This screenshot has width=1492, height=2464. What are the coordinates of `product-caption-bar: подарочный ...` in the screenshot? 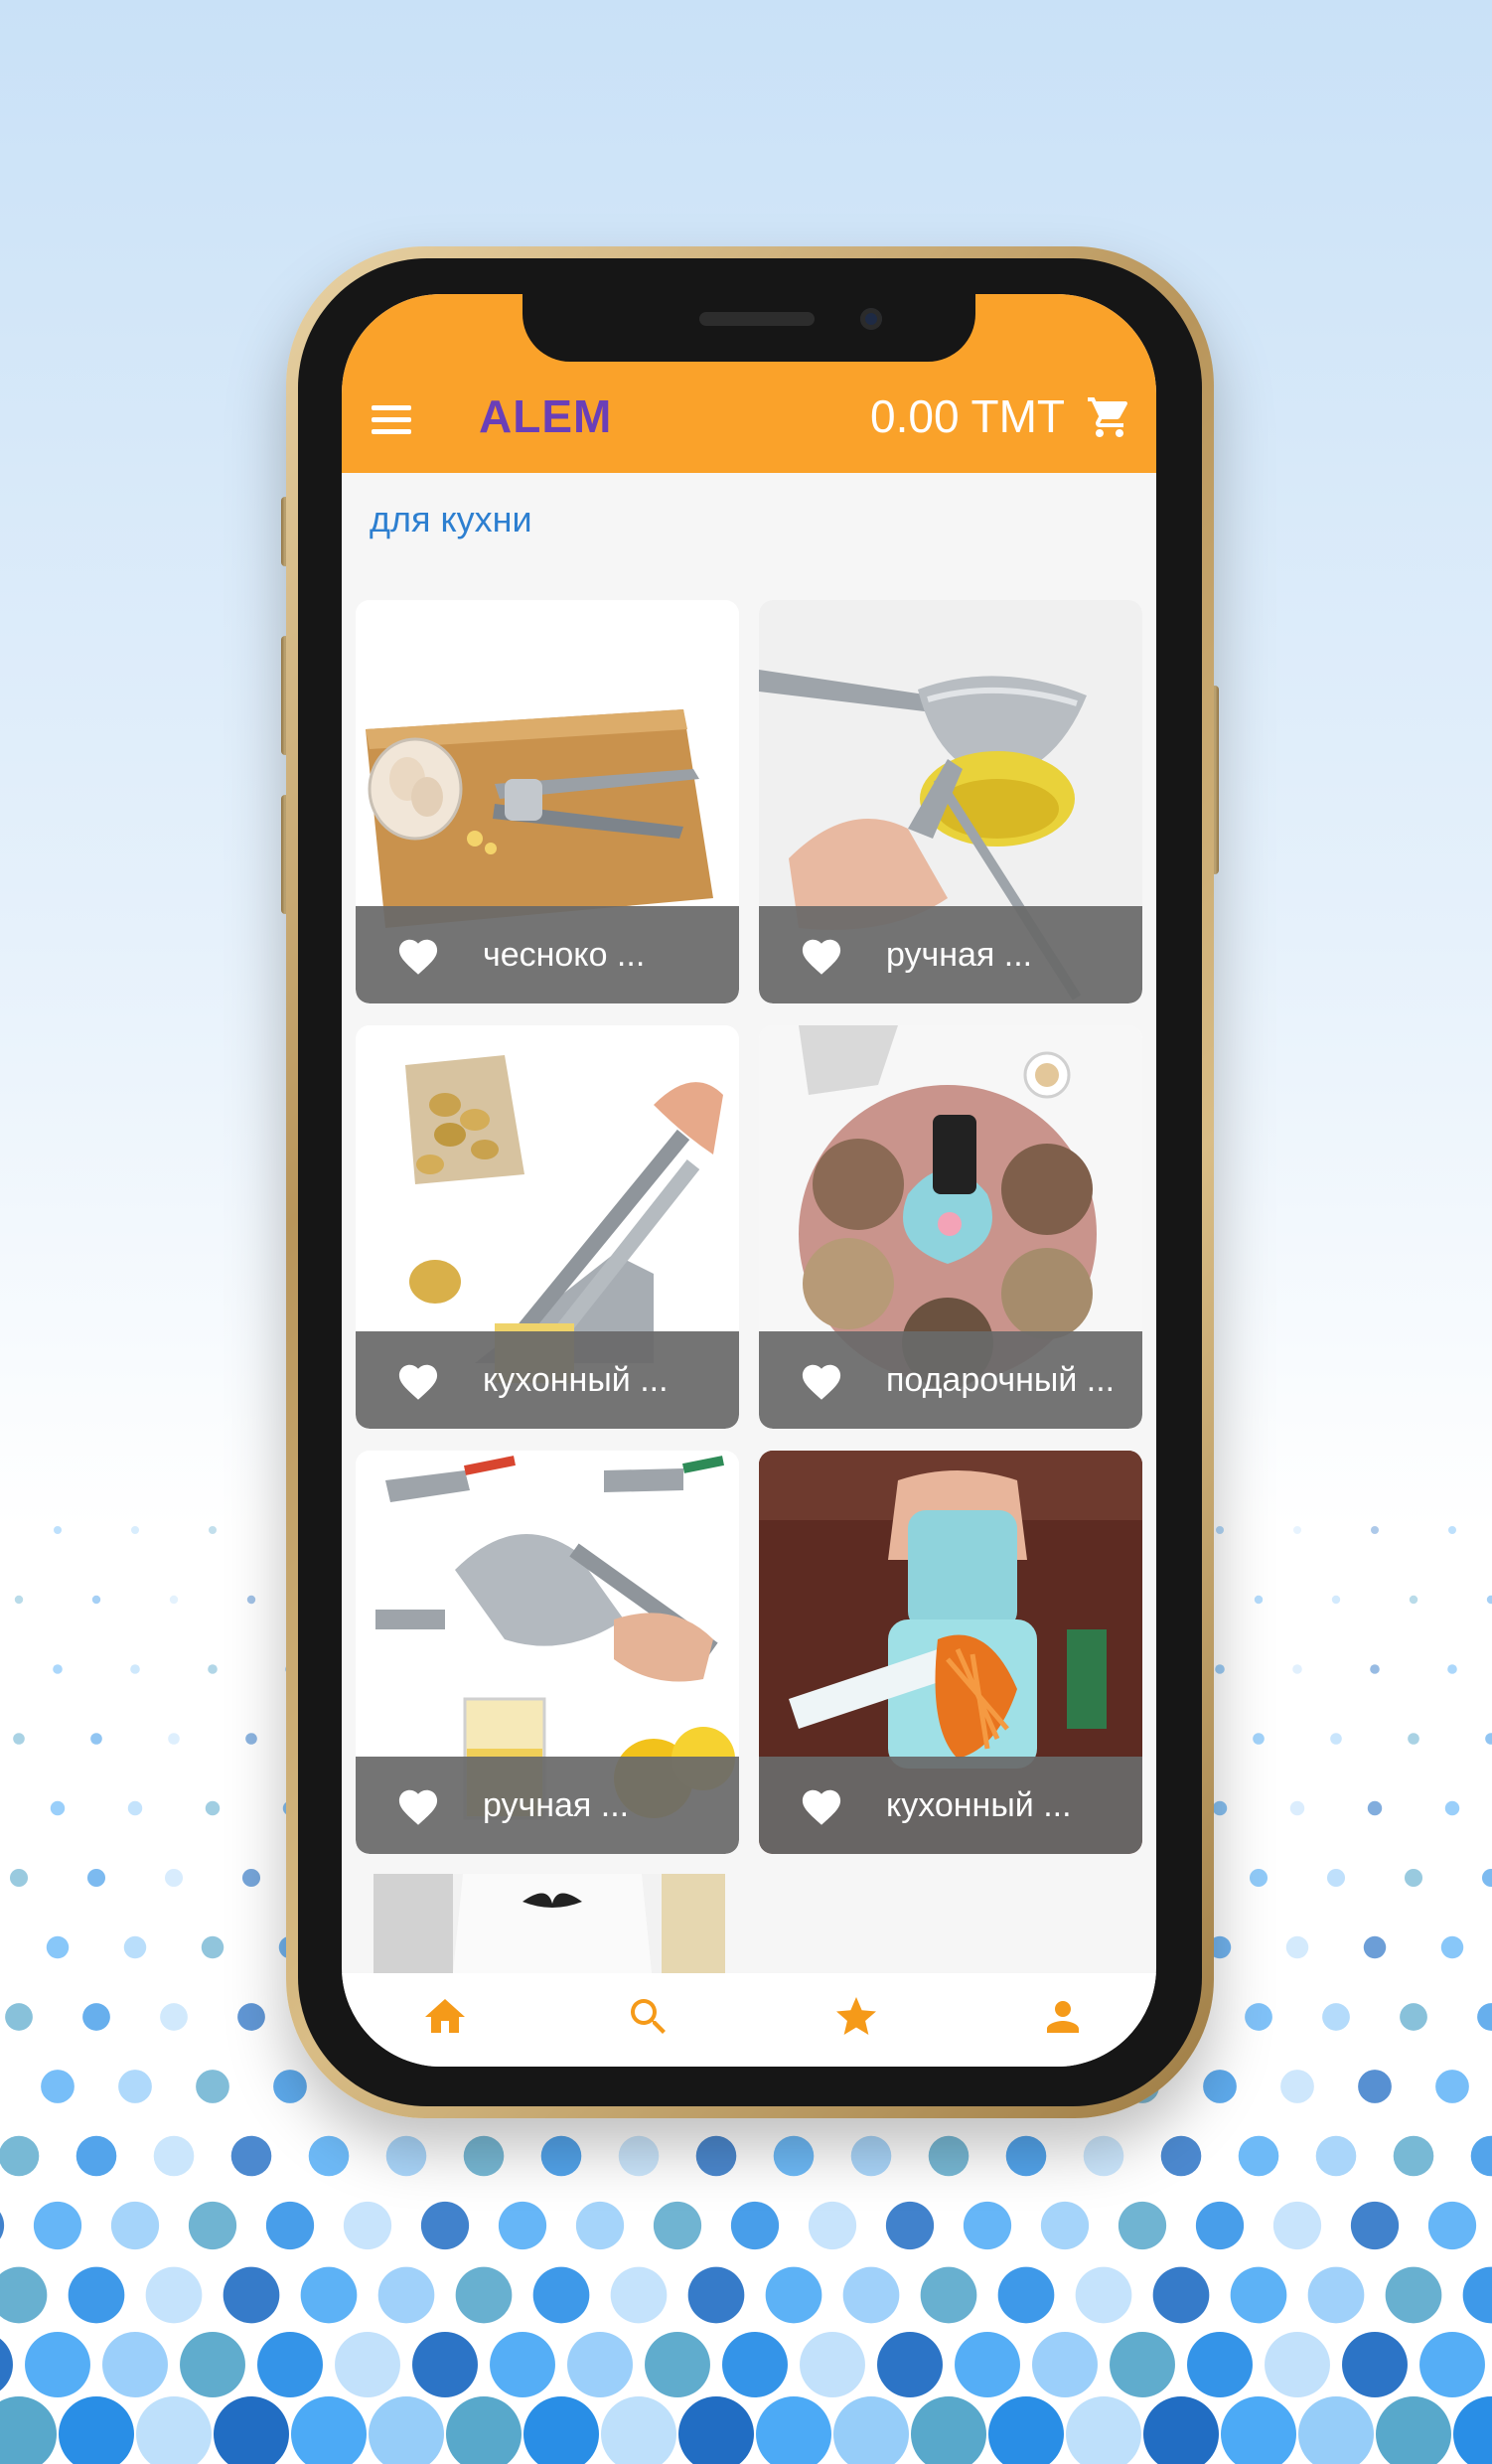 It's located at (950, 1380).